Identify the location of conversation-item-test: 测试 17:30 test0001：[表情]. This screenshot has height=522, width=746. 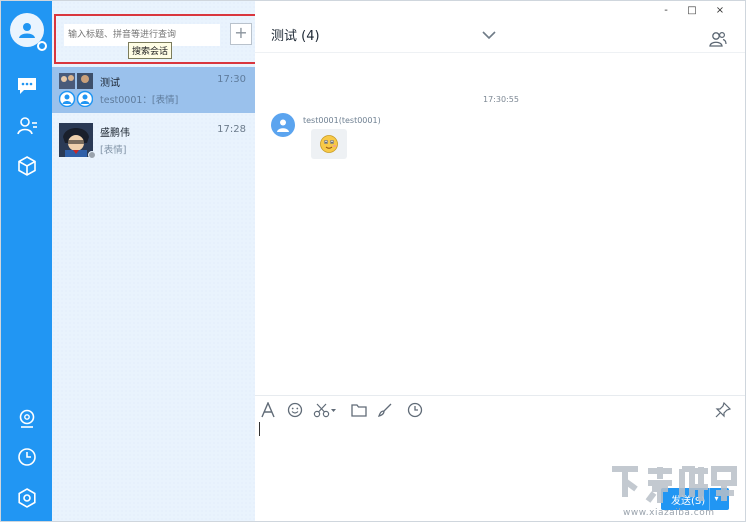
(153, 90).